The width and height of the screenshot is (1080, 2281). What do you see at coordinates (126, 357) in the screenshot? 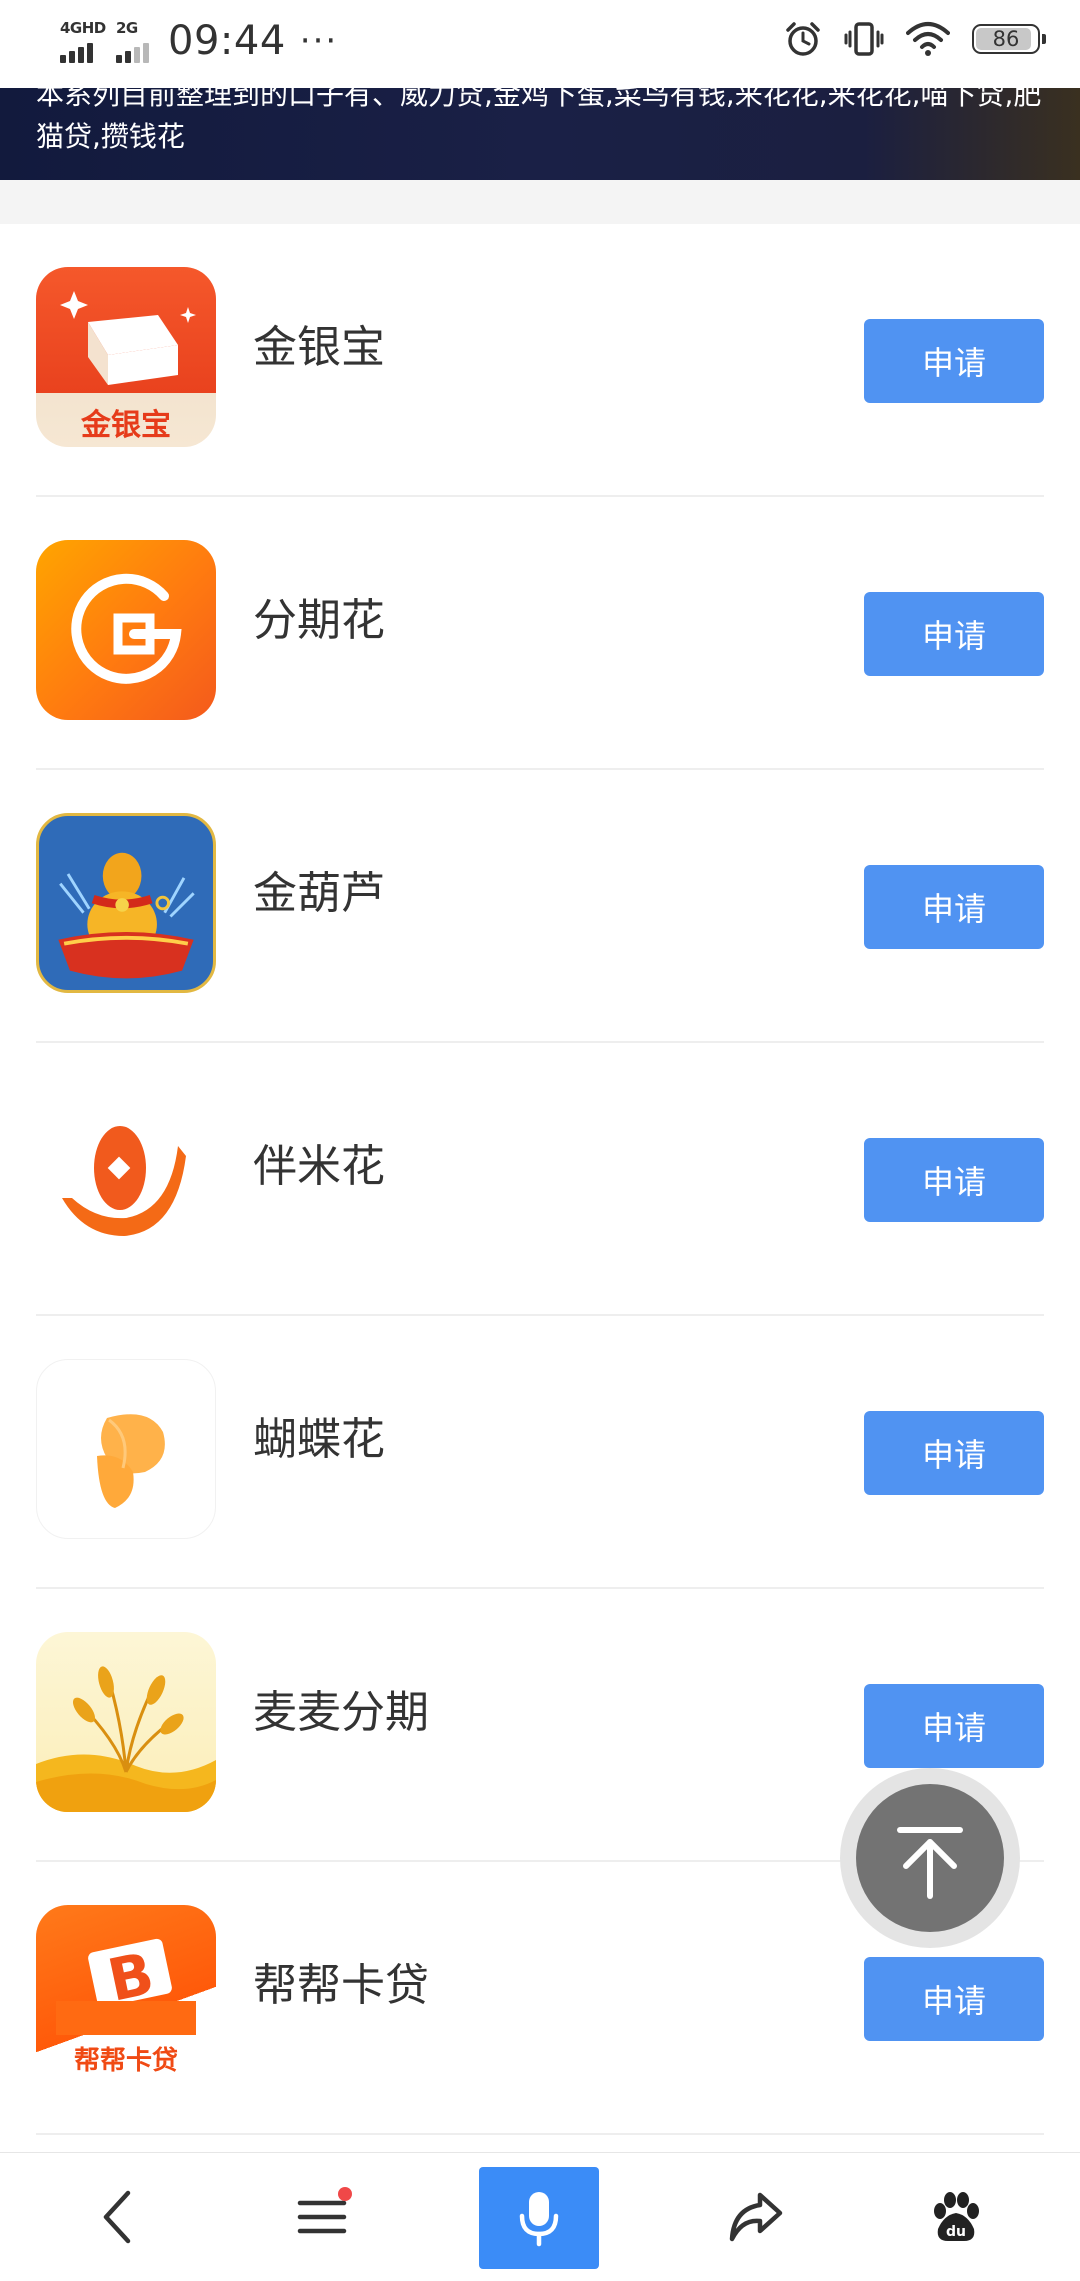
I see `gold-ingot-icon: 金银宝` at bounding box center [126, 357].